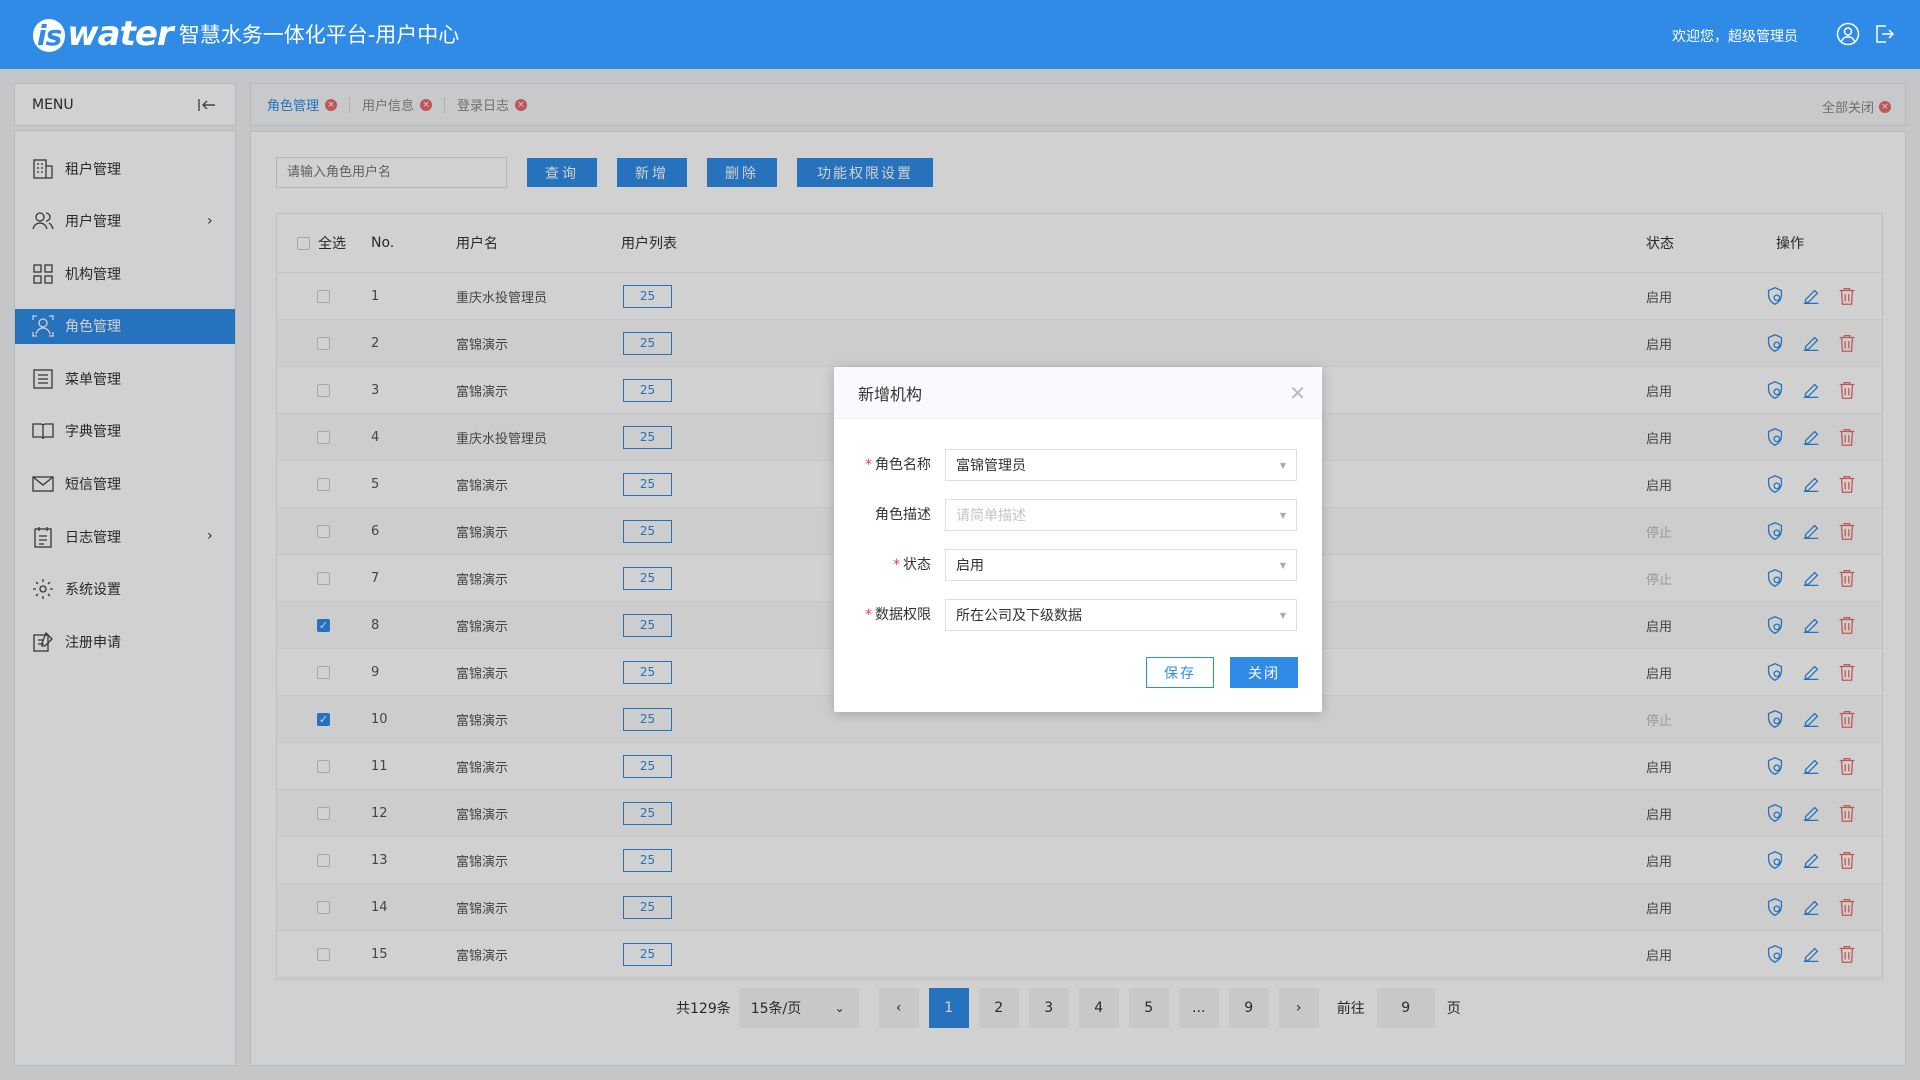 This screenshot has height=1080, width=1920. I want to click on field-value: 请简单描述, so click(991, 516).